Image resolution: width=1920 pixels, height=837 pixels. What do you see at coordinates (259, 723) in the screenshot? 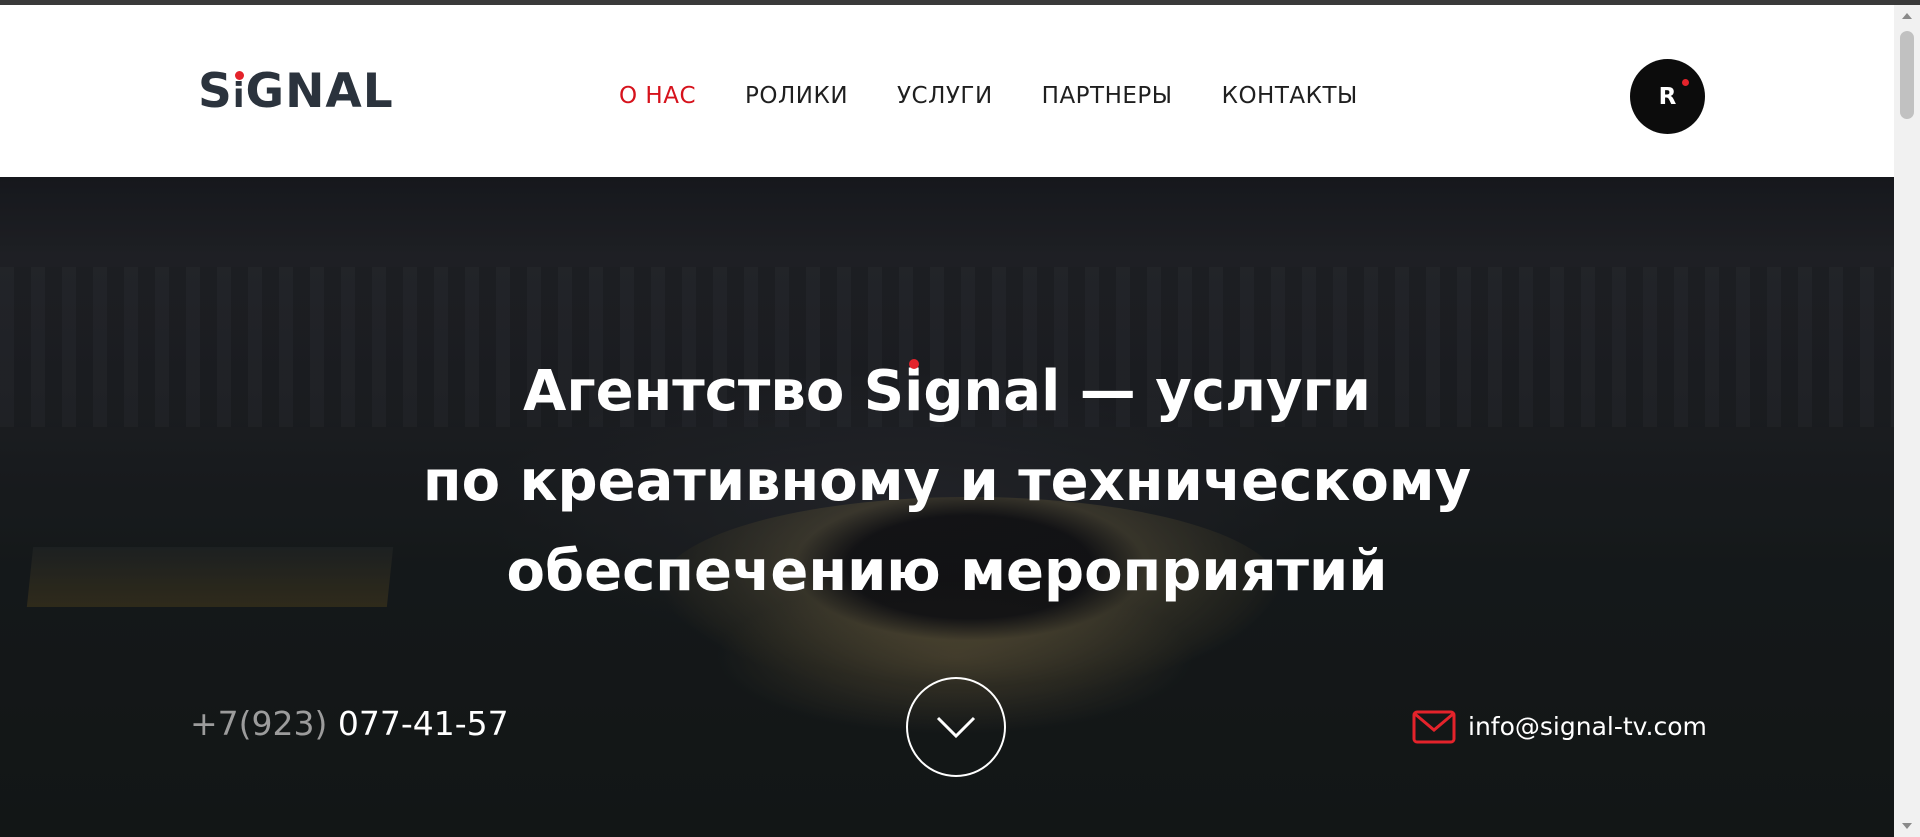
I see `phone-prefix: +7(923)` at bounding box center [259, 723].